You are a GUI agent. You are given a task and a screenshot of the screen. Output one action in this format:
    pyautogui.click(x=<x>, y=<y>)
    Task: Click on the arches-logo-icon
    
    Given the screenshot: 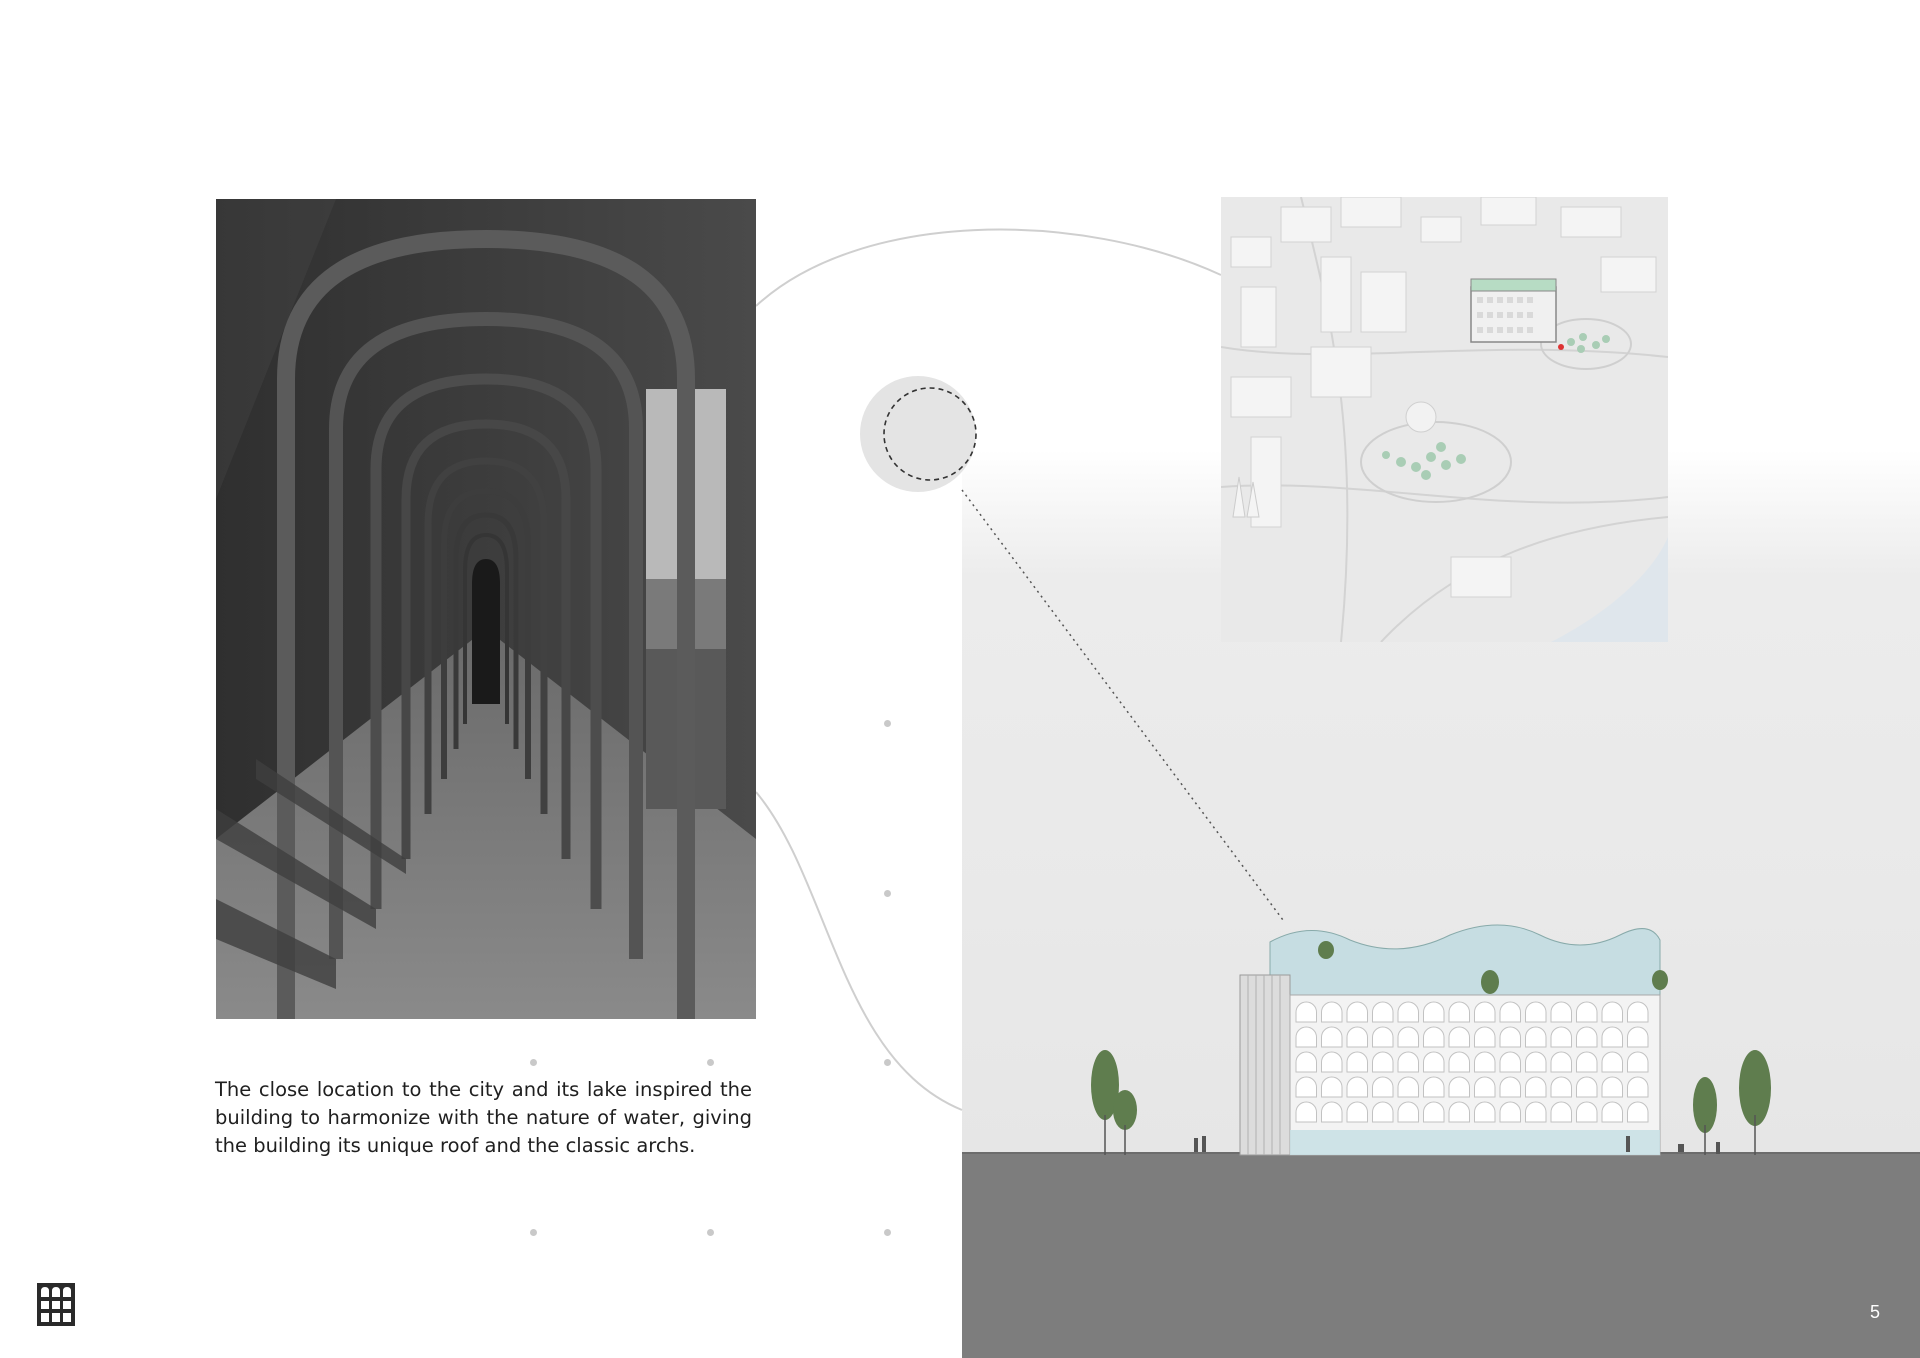 What is the action you would take?
    pyautogui.click(x=56, y=1304)
    